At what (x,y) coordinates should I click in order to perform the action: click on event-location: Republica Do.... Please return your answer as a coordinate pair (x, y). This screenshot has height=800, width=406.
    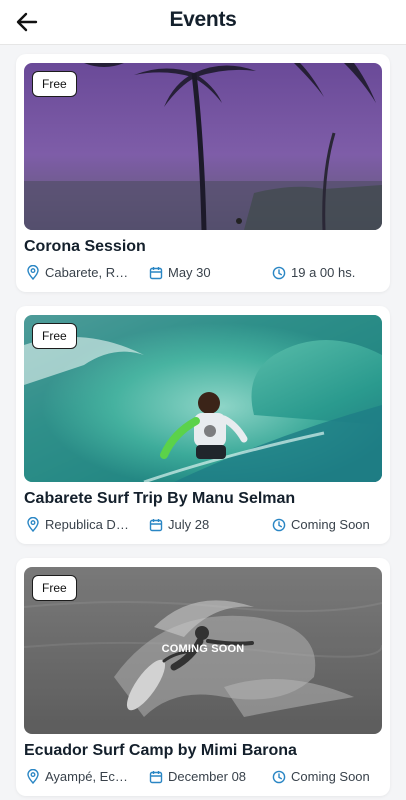
    Looking at the image, I should click on (78, 524).